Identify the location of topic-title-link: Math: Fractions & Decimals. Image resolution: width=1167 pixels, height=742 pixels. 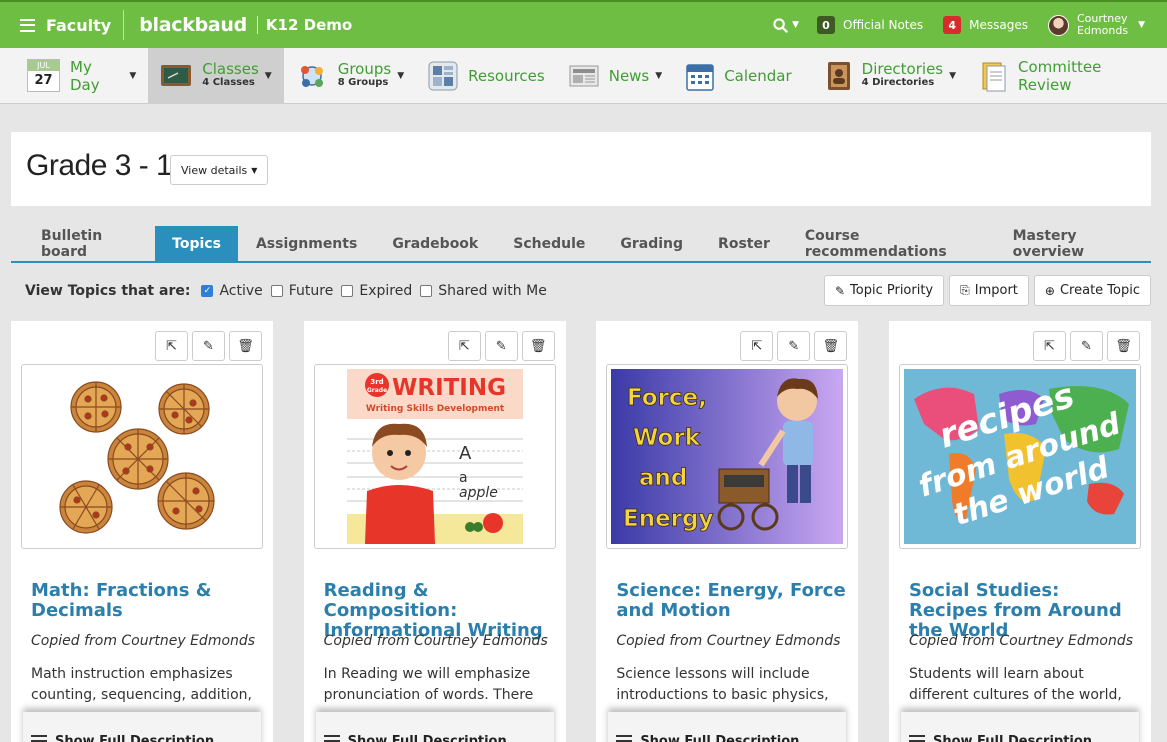
(146, 601).